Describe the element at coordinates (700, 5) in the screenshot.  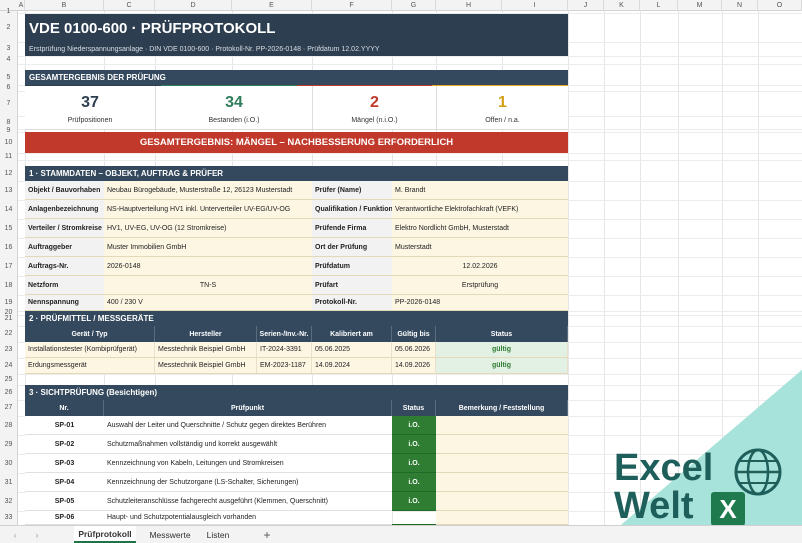
I see `column-header: M` at that location.